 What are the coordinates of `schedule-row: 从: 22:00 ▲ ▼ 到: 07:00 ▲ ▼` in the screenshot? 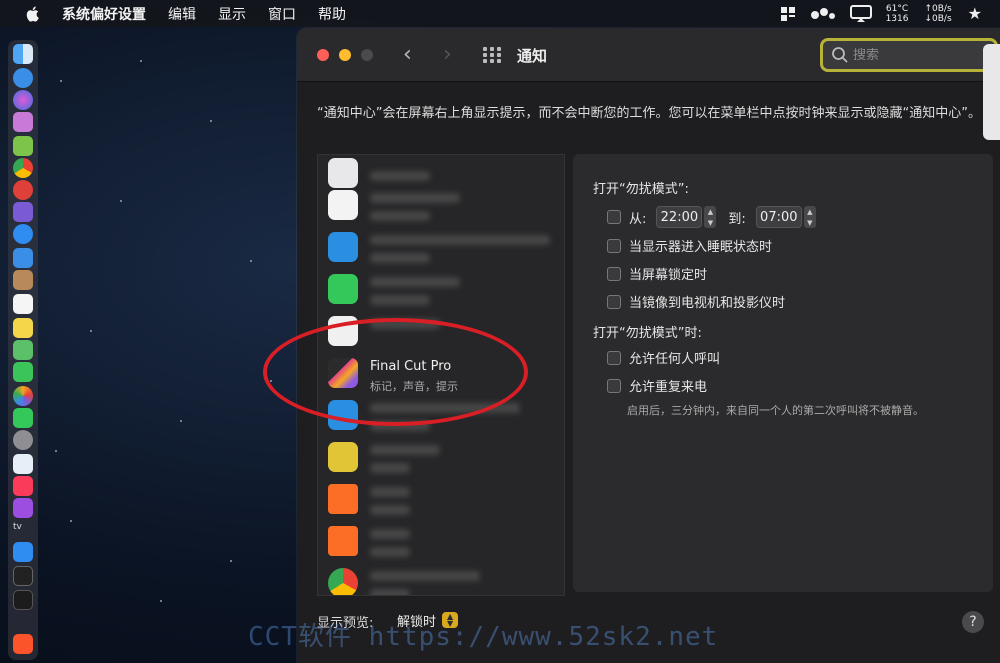 It's located at (711, 217).